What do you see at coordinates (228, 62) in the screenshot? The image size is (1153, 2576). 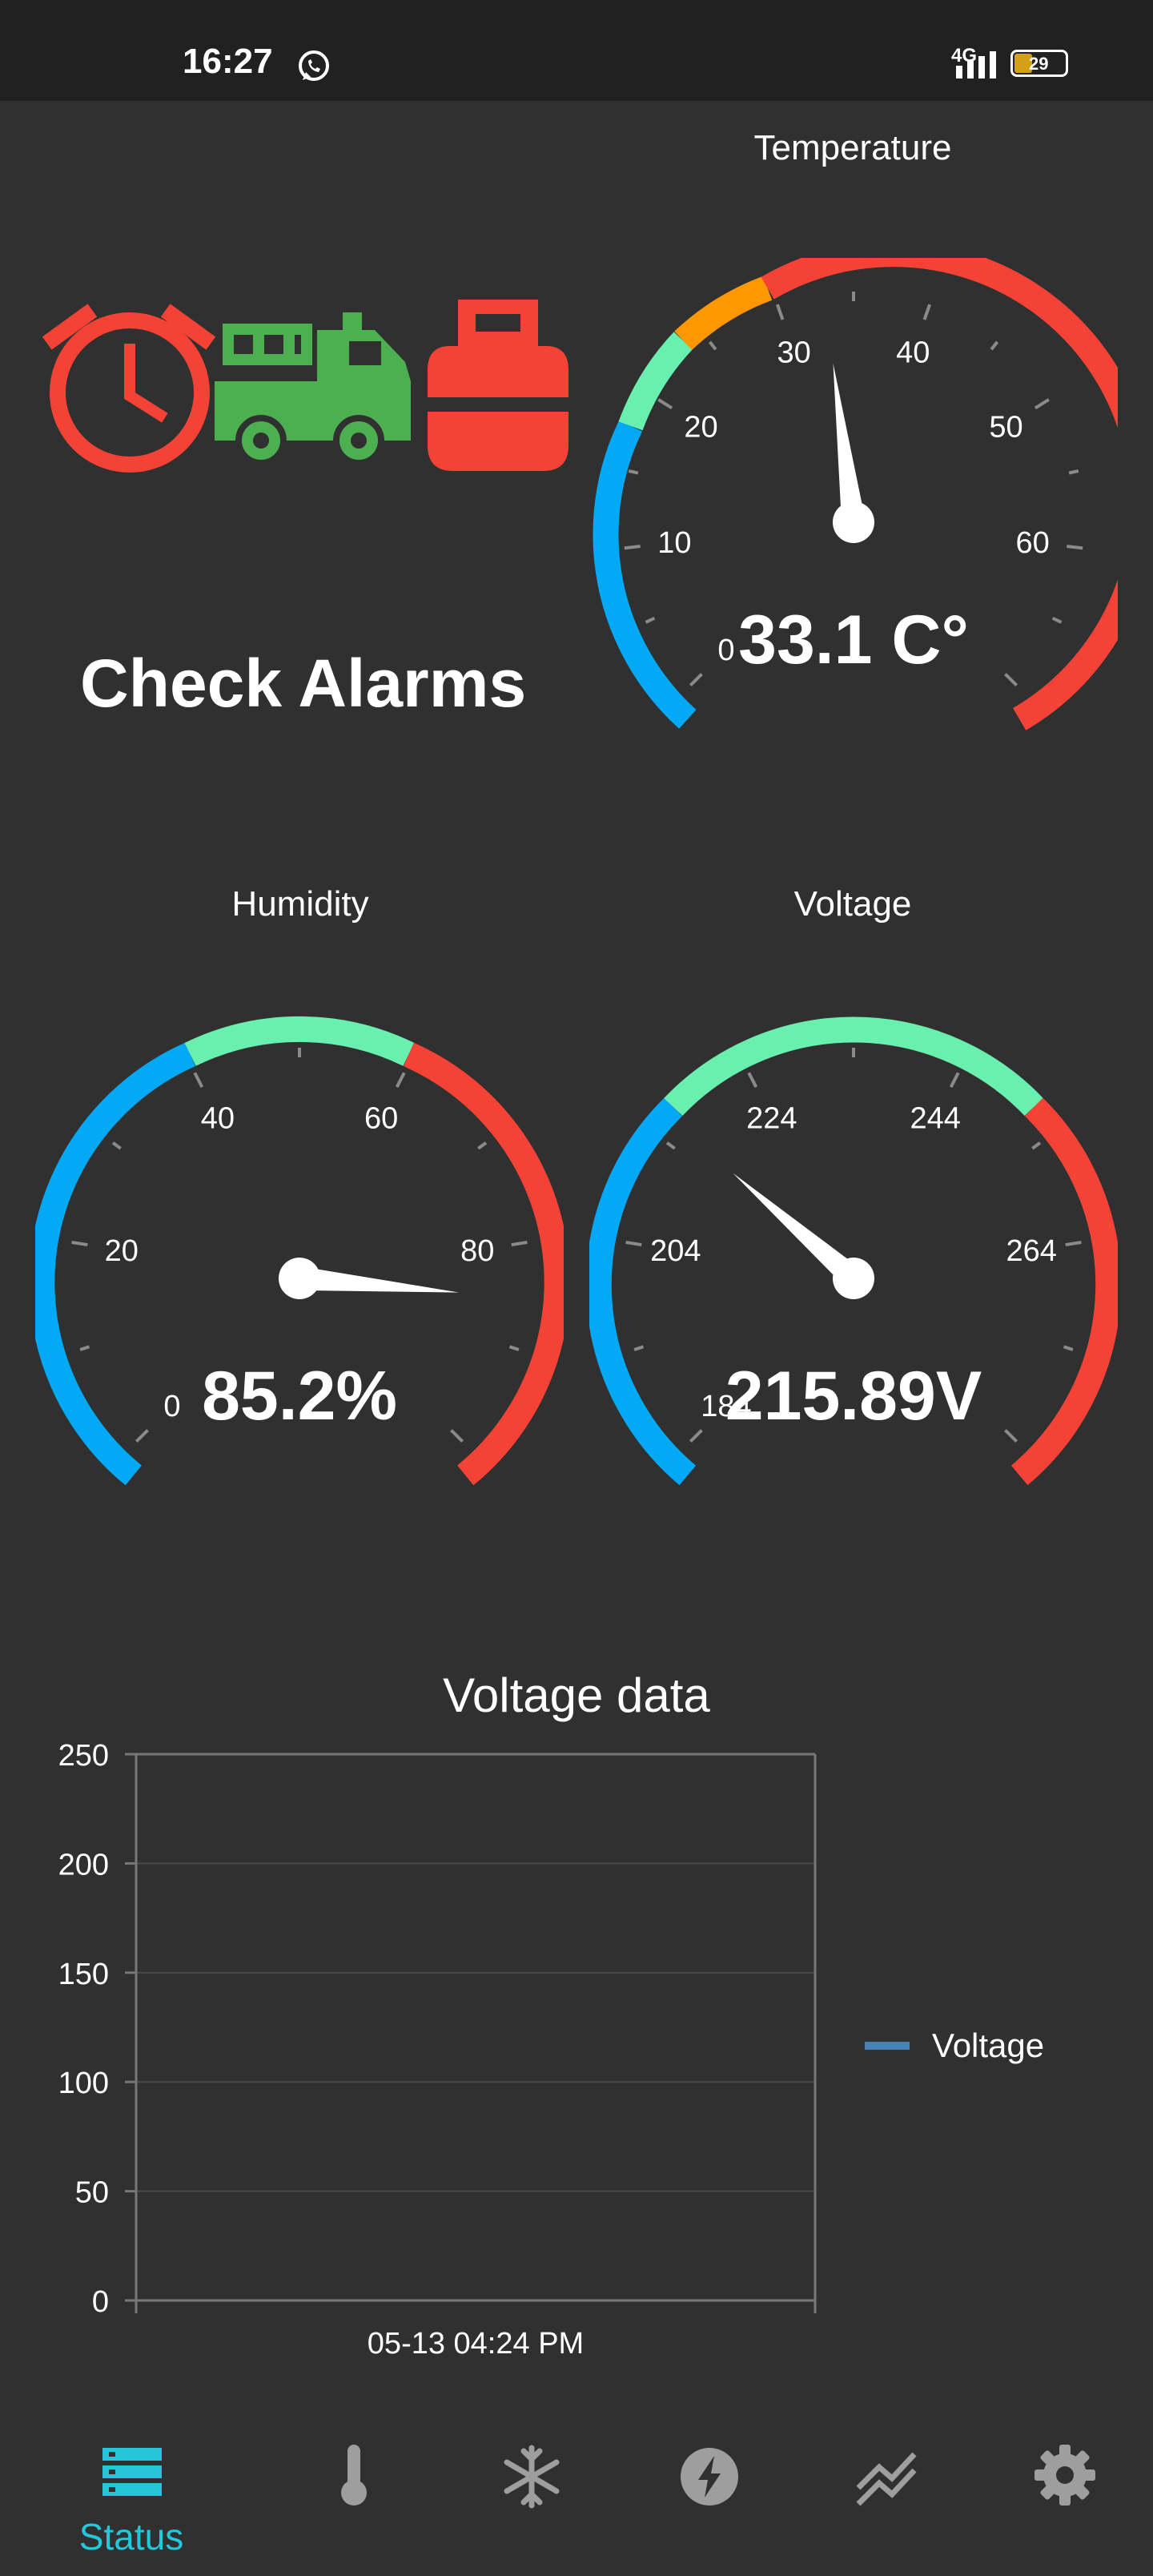 I see `status-time: 16:27` at bounding box center [228, 62].